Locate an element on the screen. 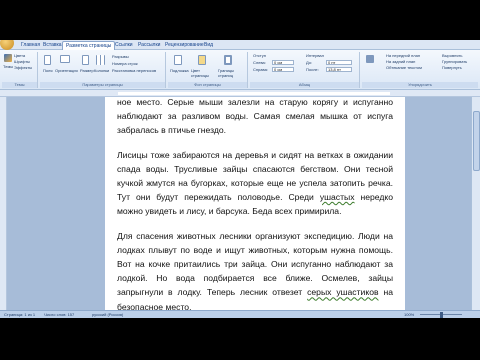 This screenshot has width=480, height=360. group-title-paragraph: Абзац is located at coordinates (304, 85).